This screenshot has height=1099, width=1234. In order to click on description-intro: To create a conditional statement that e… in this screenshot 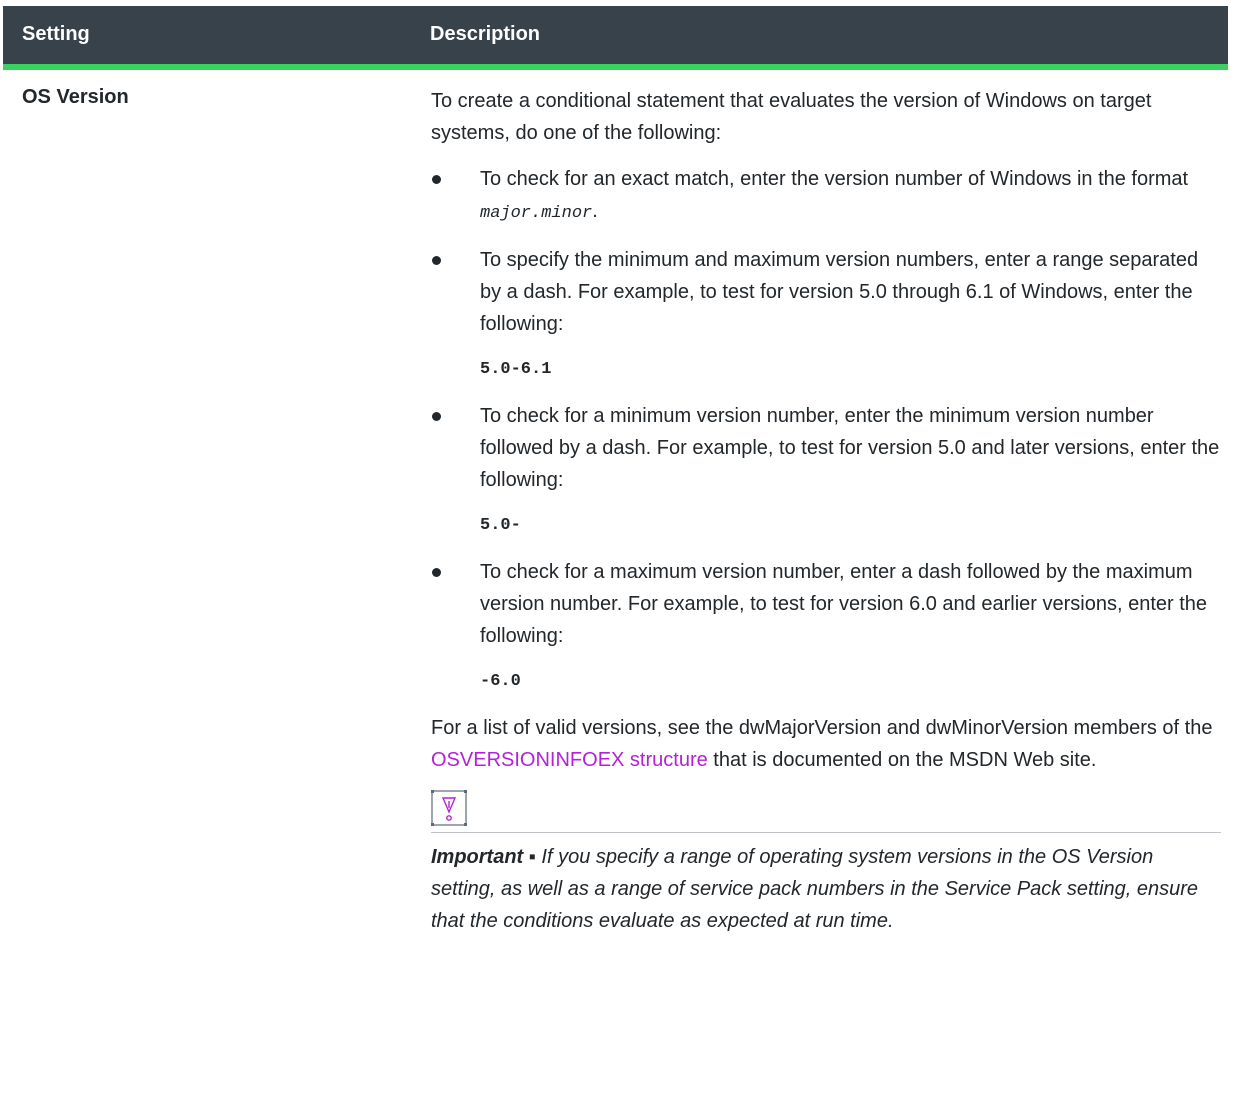, I will do `click(791, 117)`.